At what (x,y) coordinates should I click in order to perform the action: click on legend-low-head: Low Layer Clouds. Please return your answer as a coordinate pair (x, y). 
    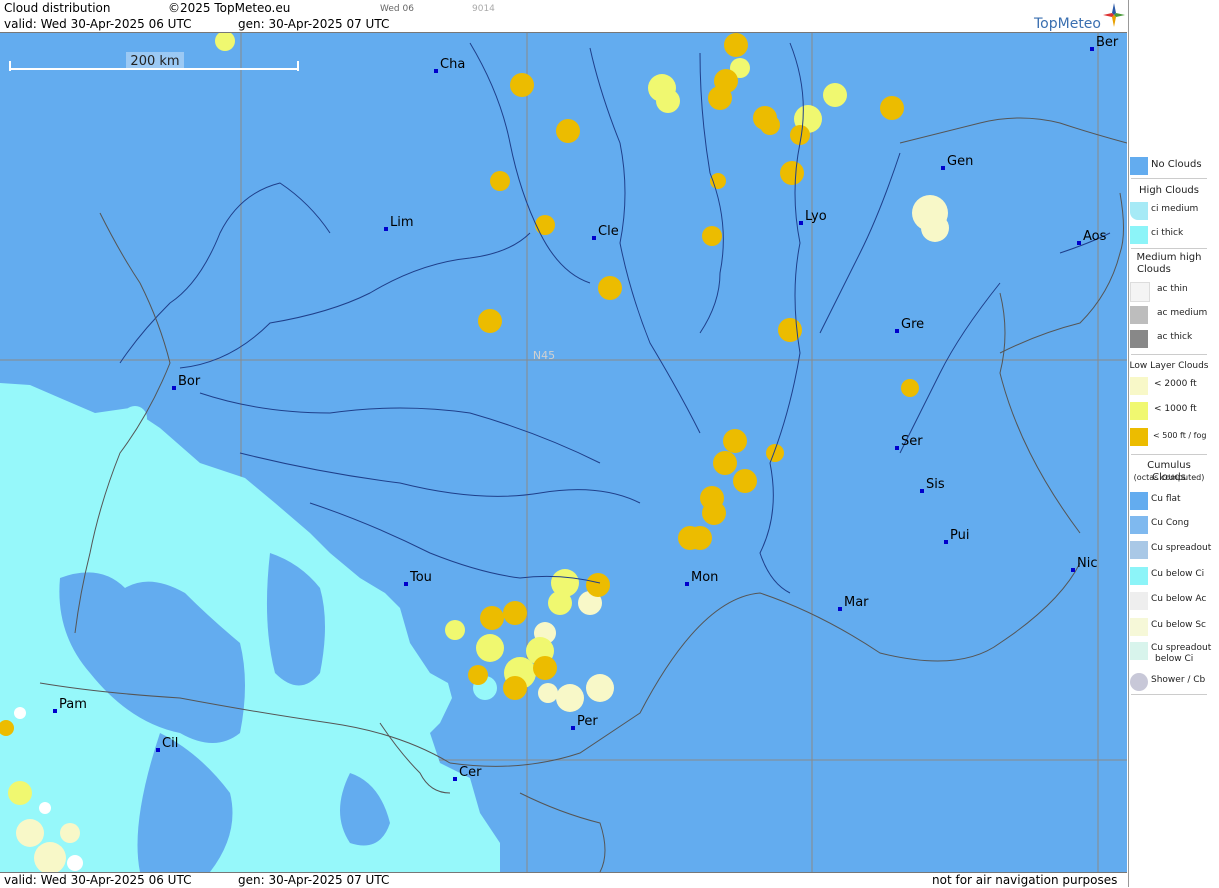
    Looking at the image, I should click on (1169, 366).